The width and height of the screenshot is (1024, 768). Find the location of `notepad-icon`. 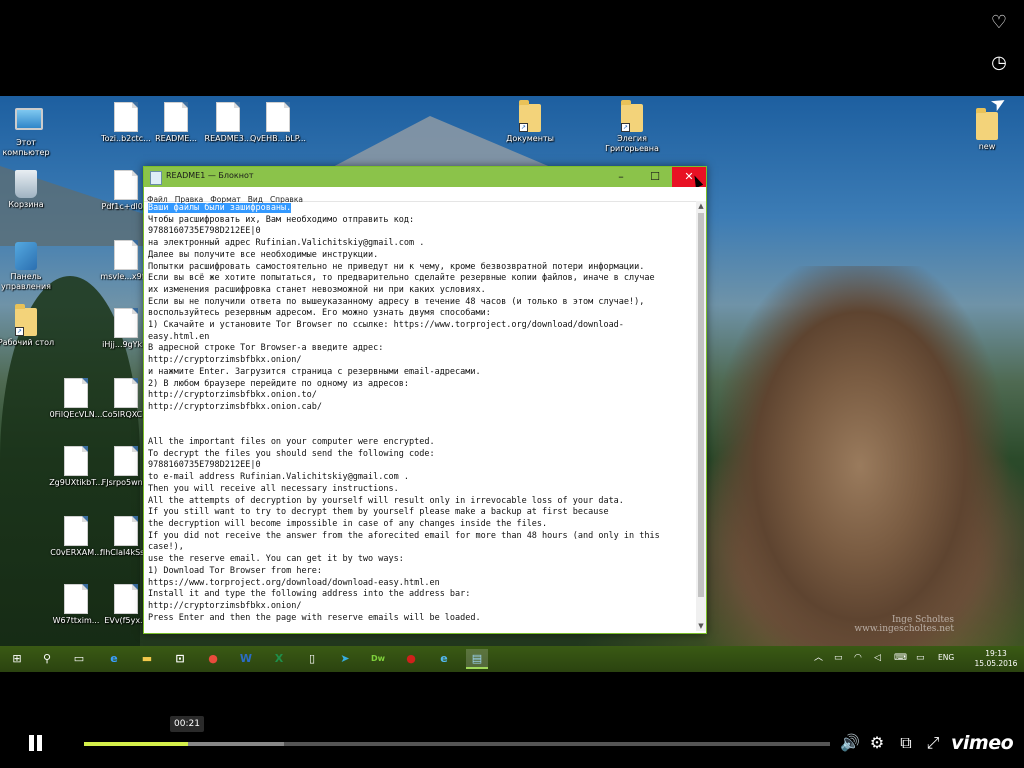

notepad-icon is located at coordinates (156, 178).